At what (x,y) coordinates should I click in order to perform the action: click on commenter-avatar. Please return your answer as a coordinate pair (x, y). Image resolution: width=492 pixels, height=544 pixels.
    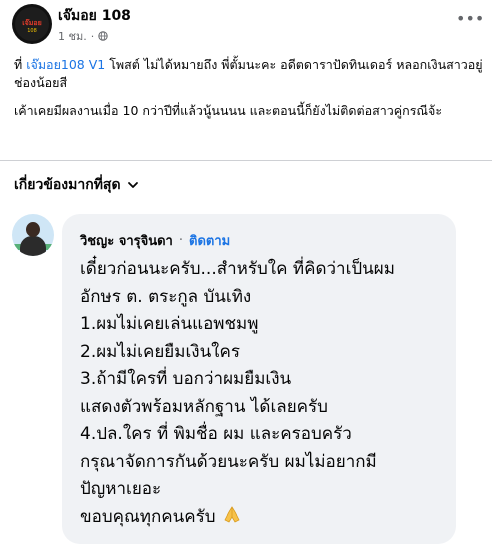
    Looking at the image, I should click on (33, 235).